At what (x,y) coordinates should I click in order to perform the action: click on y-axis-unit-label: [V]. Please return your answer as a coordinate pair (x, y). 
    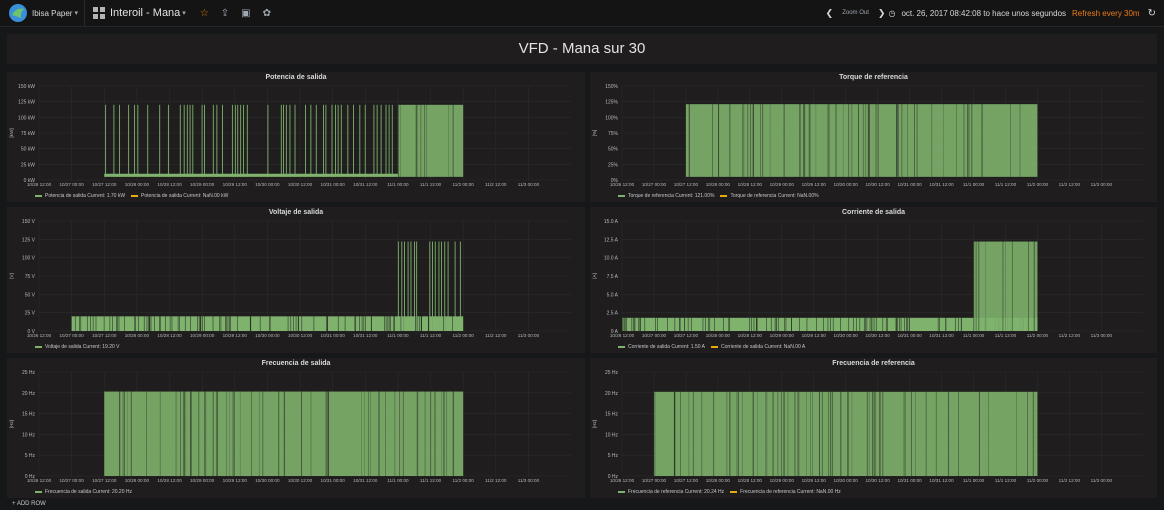
    Looking at the image, I should click on (11, 276).